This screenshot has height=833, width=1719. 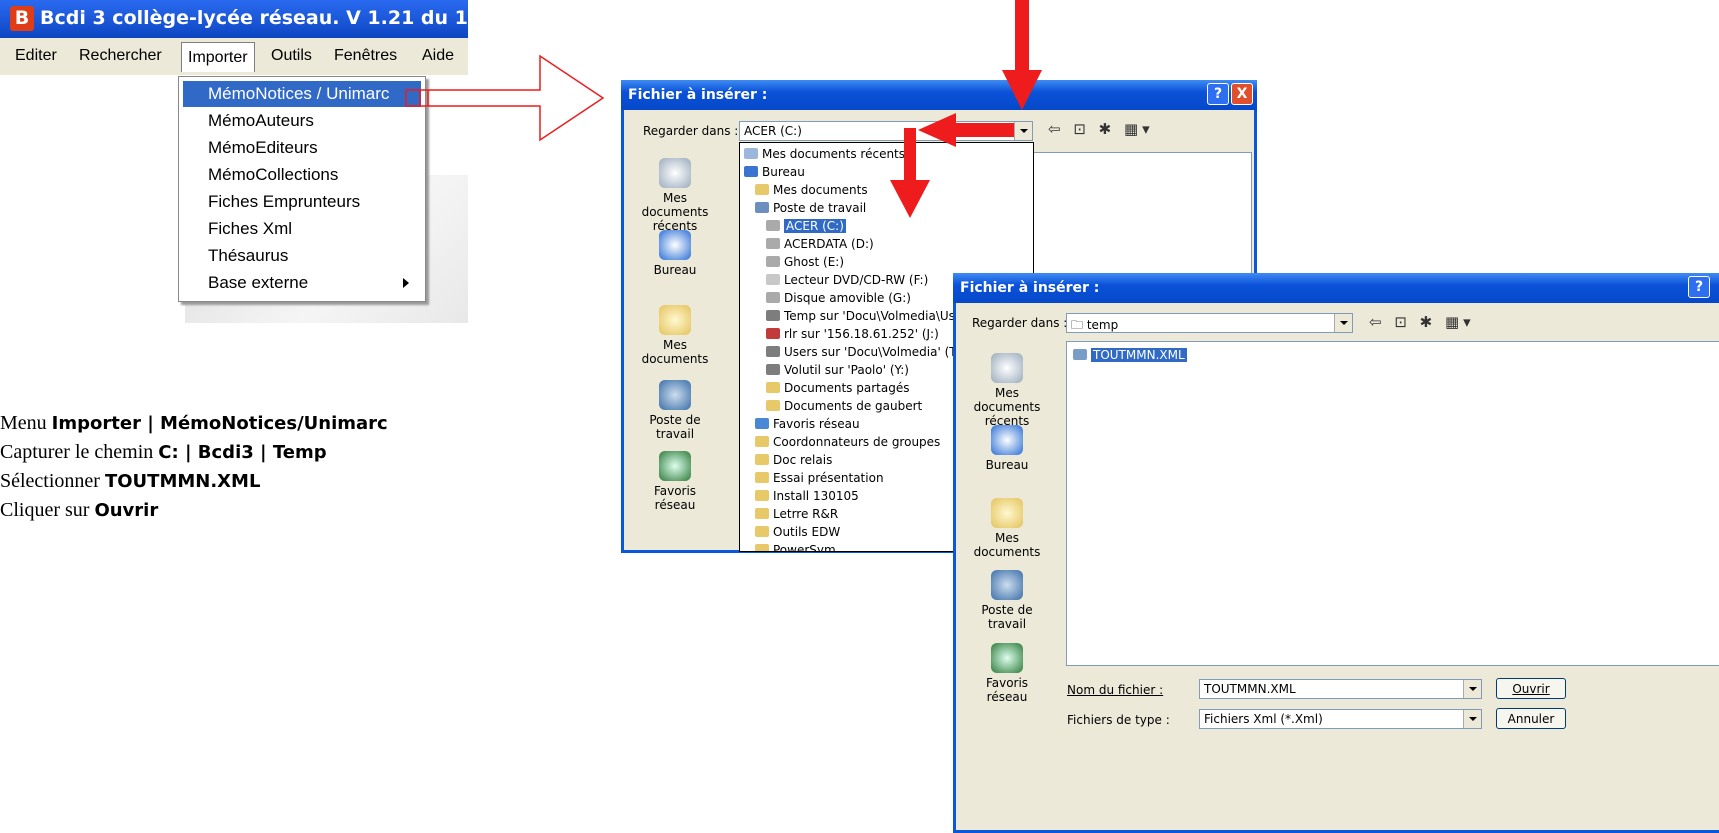 I want to click on tree-item: Outils EDW, so click(x=797, y=532).